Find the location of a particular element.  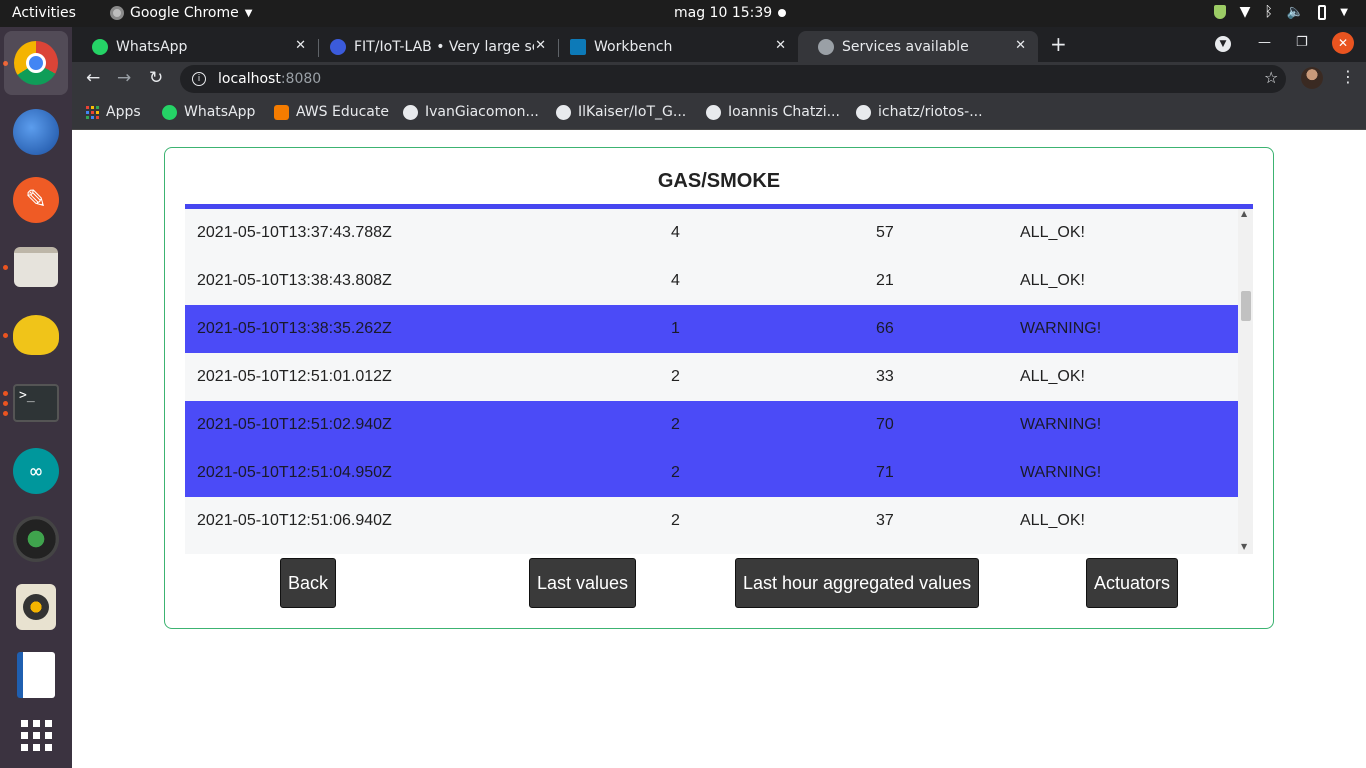

value-b-cell: 66 is located at coordinates (885, 328).